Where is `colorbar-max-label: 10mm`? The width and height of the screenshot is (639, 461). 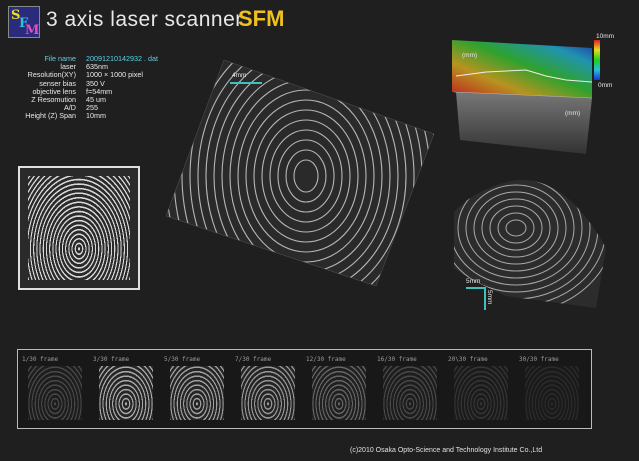
colorbar-max-label: 10mm is located at coordinates (605, 36).